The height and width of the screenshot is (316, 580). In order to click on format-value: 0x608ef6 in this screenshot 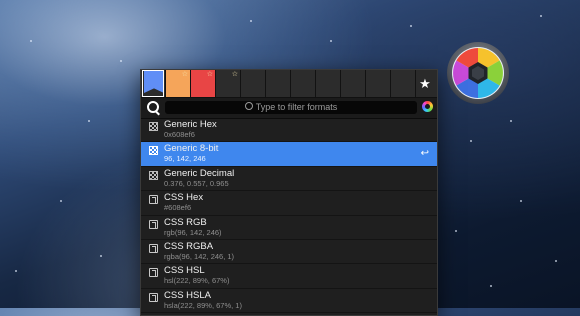, I will do `click(179, 134)`.